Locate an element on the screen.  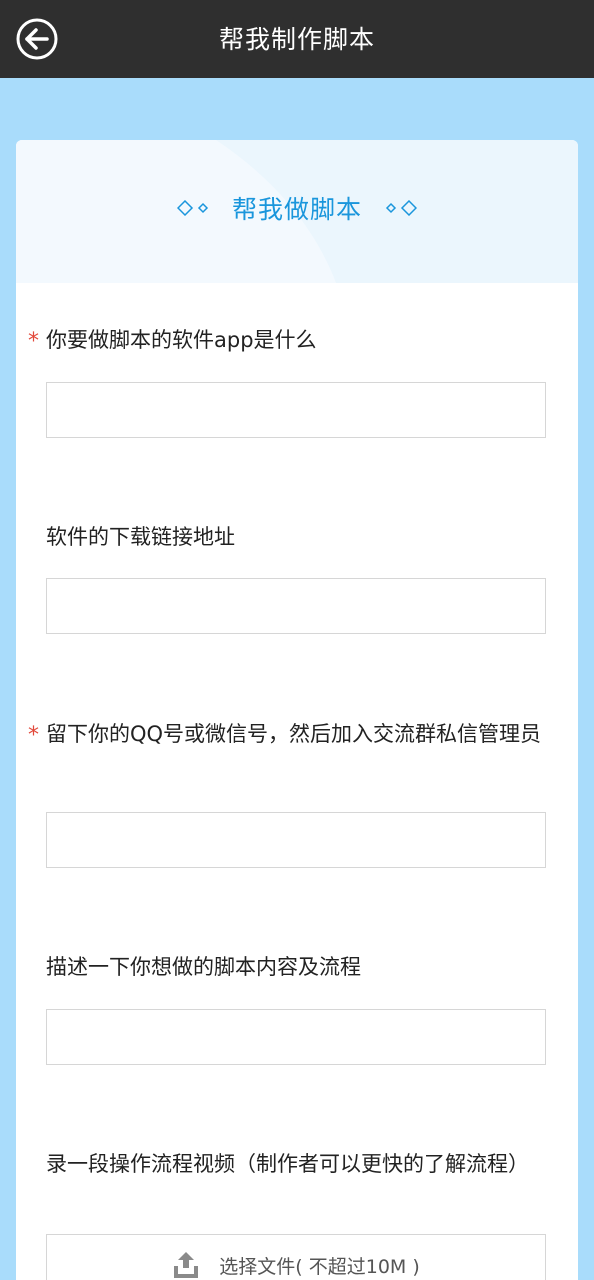
field-label-description: 描述一下你想做的脚本内容及流程 is located at coordinates (203, 967).